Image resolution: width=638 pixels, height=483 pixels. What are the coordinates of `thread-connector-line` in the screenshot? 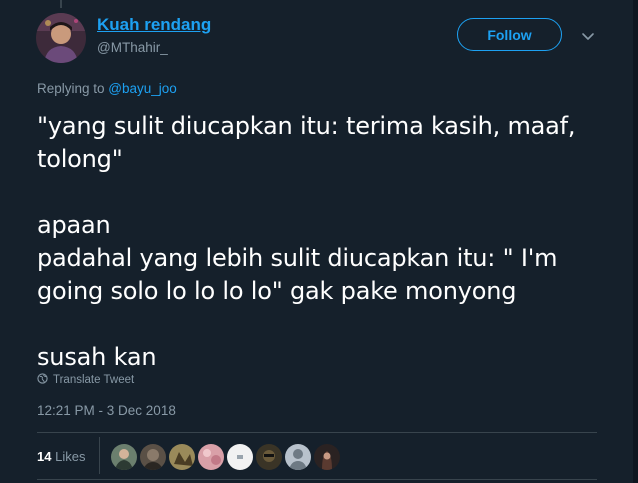 It's located at (61, 4).